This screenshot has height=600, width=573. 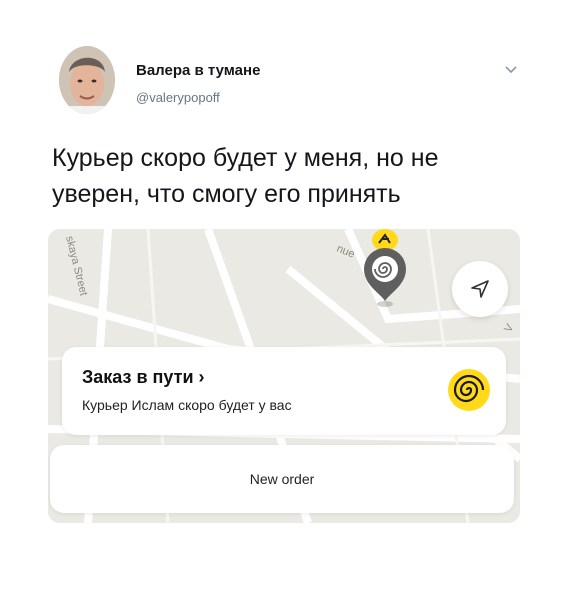 I want to click on location-pin-icon, so click(x=385, y=277).